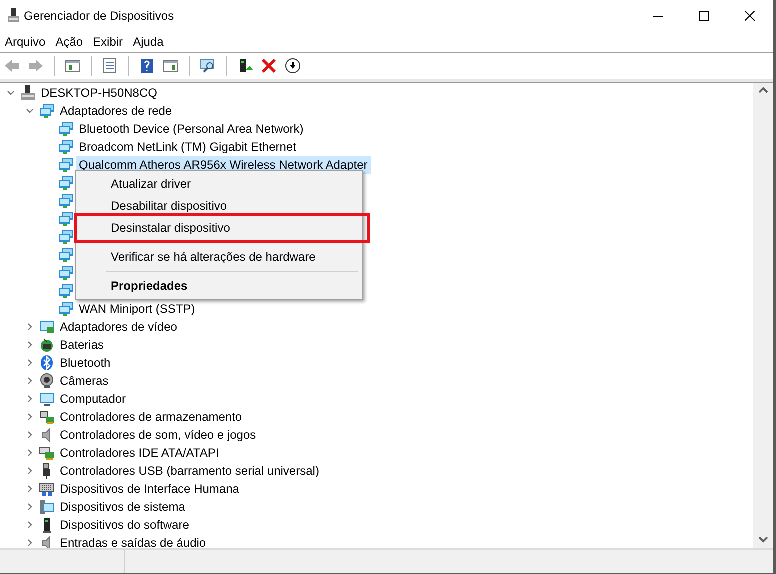 The height and width of the screenshot is (574, 776). Describe the element at coordinates (137, 309) in the screenshot. I see `tree-item: WAN Miniport (SSTP)` at that location.